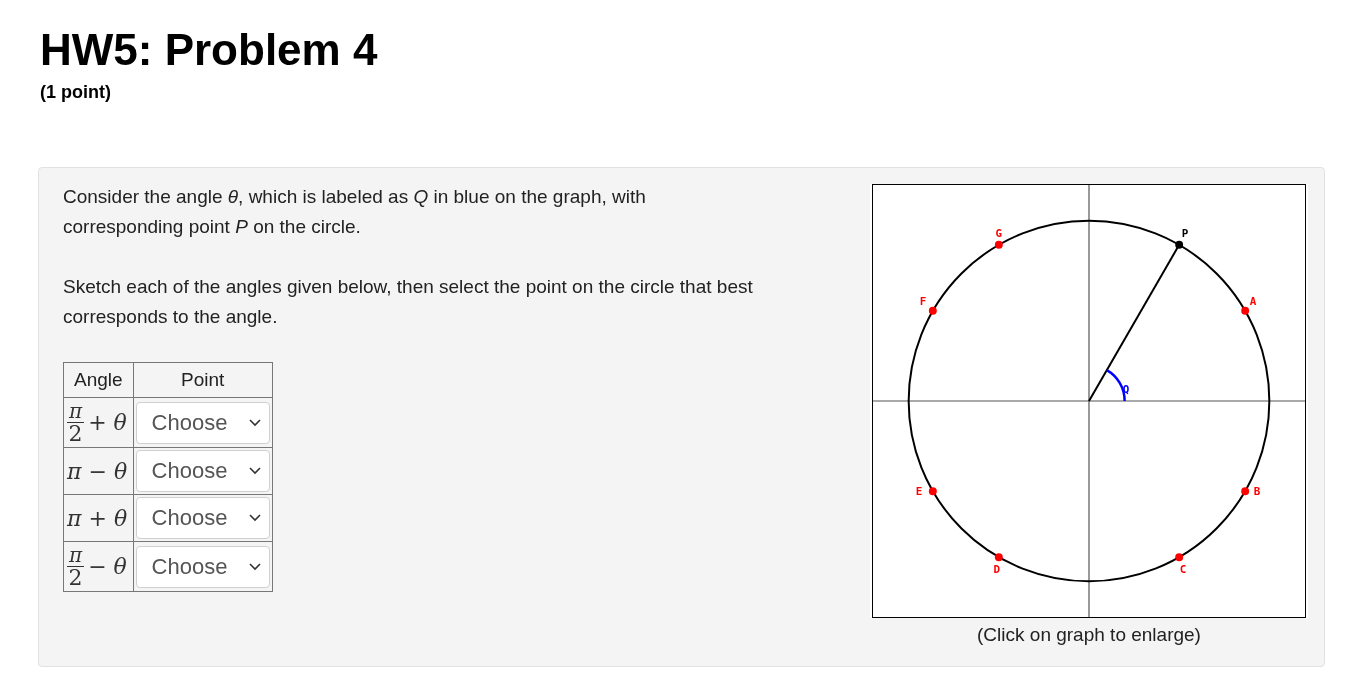 The height and width of the screenshot is (677, 1351). I want to click on column-header: Angle, so click(98, 380).